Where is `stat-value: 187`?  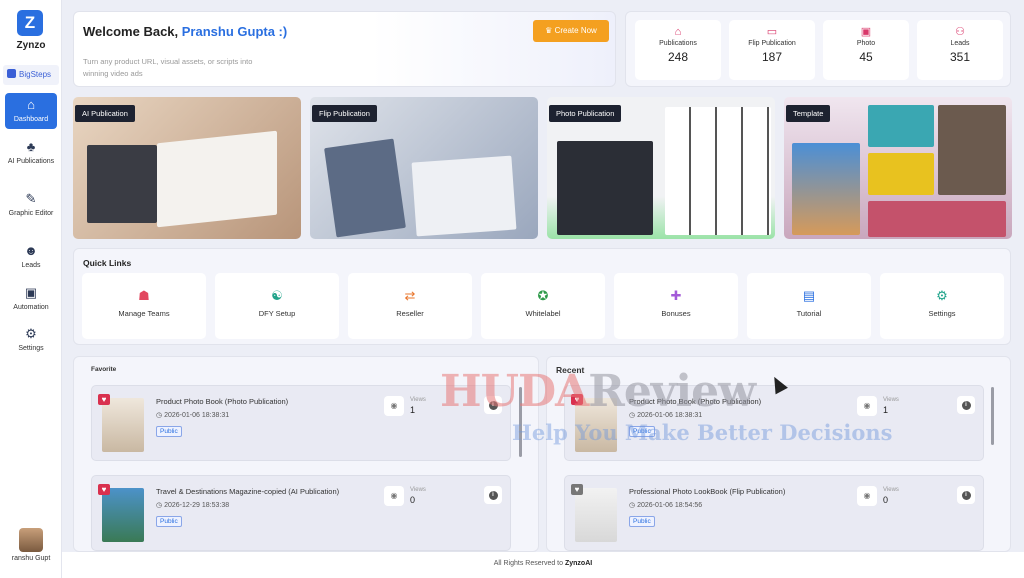
stat-value: 187 is located at coordinates (772, 57).